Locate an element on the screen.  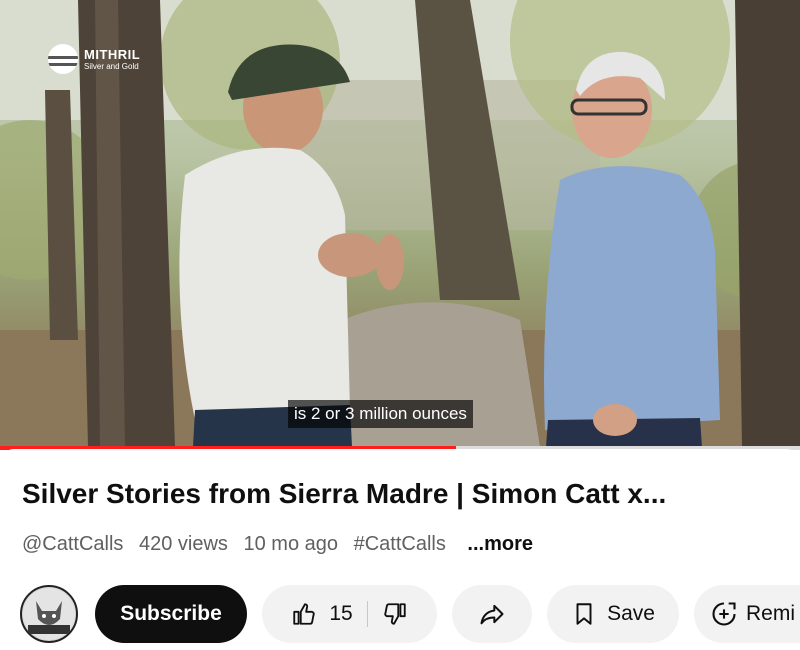
share-icon is located at coordinates (492, 614).